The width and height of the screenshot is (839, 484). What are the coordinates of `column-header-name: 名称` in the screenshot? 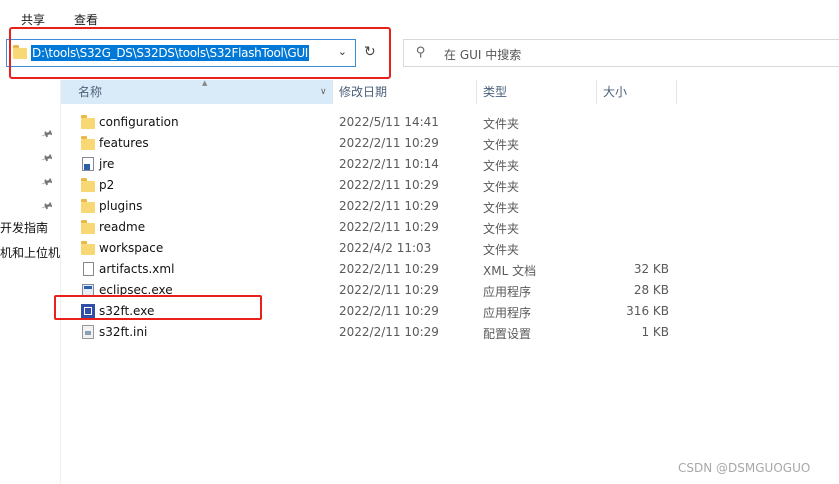 It's located at (196, 92).